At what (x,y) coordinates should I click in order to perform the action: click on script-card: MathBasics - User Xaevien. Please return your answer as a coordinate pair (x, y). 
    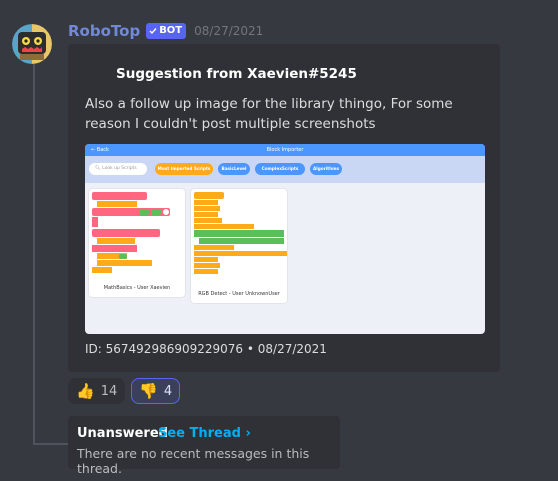
    Looking at the image, I should click on (137, 243).